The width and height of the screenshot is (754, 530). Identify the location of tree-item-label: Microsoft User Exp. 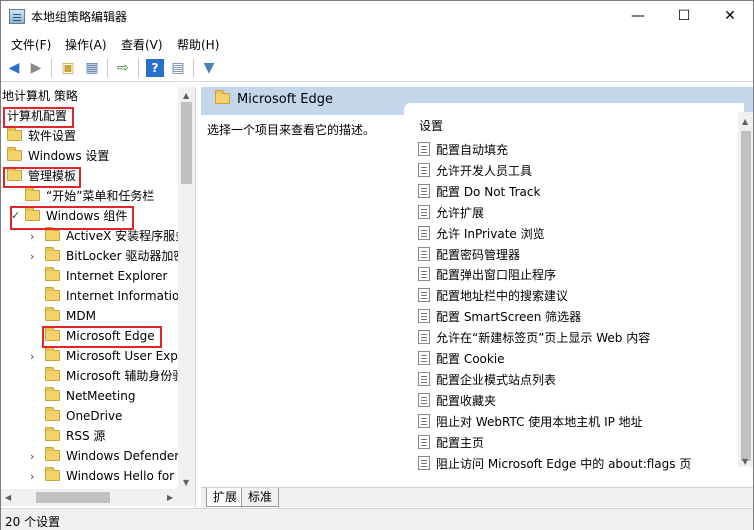
(122, 356).